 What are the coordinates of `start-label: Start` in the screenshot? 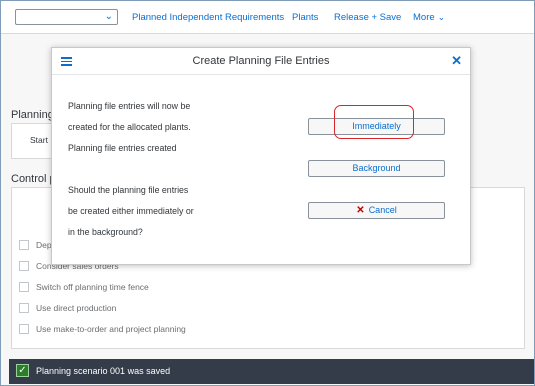 It's located at (39, 140).